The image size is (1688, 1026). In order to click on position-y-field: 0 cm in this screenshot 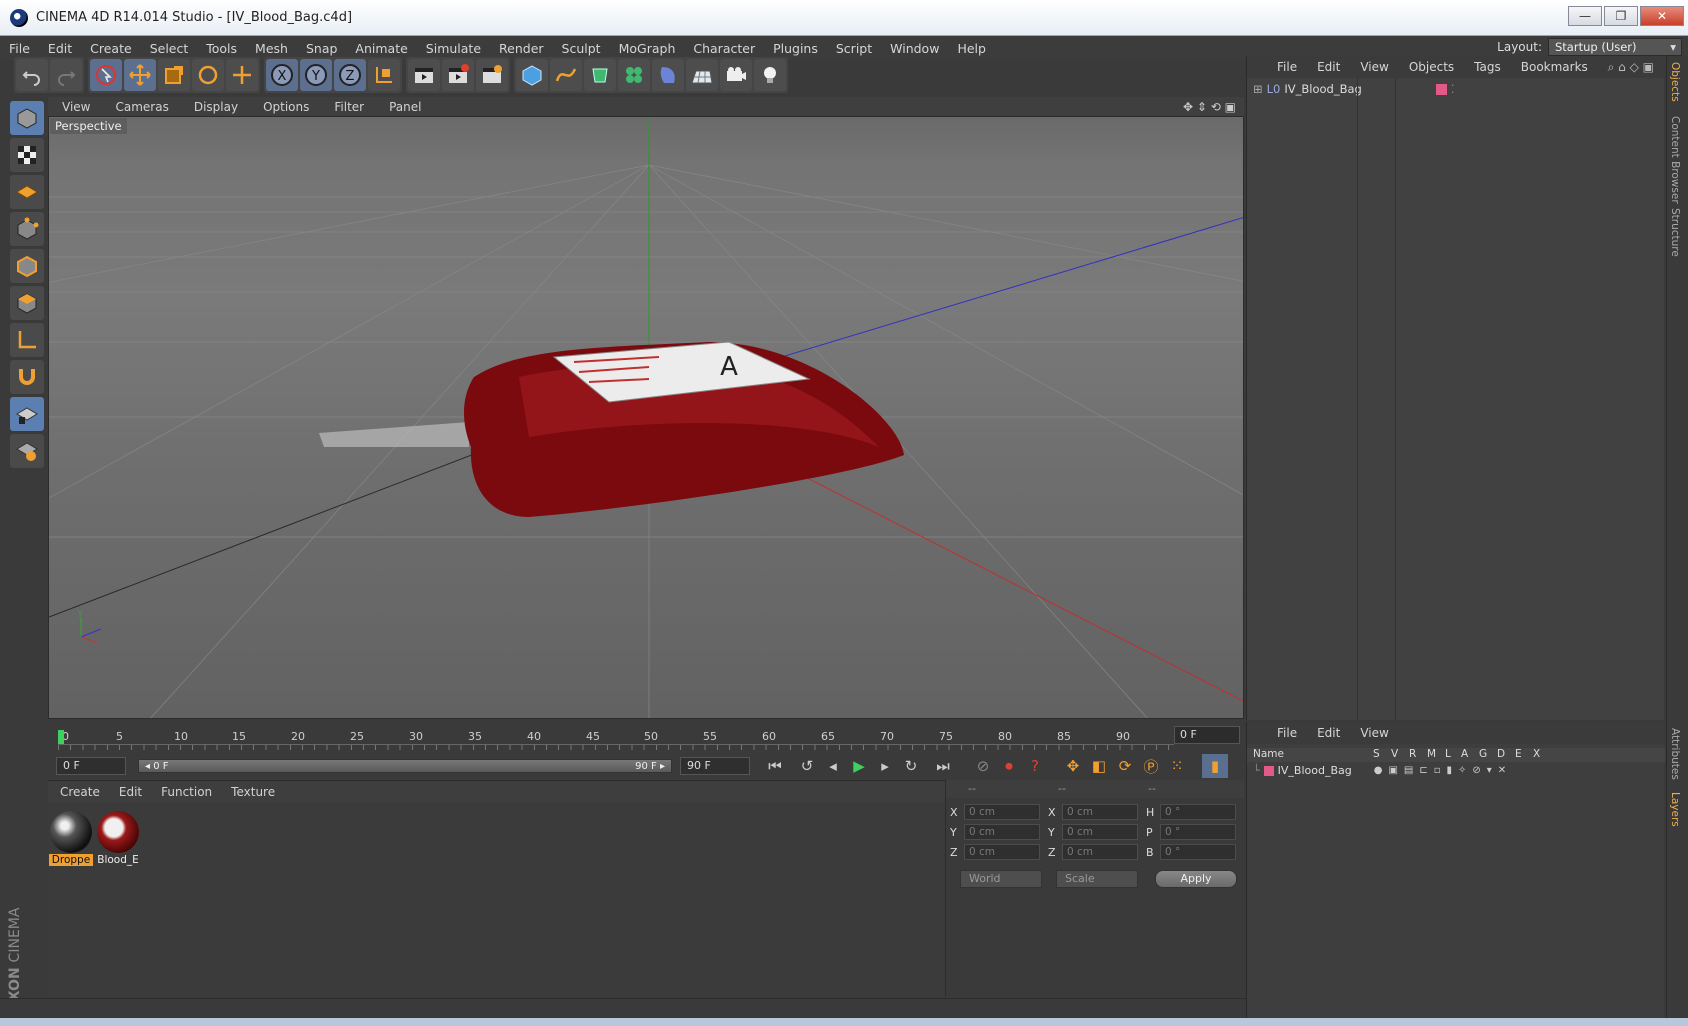, I will do `click(1002, 832)`.